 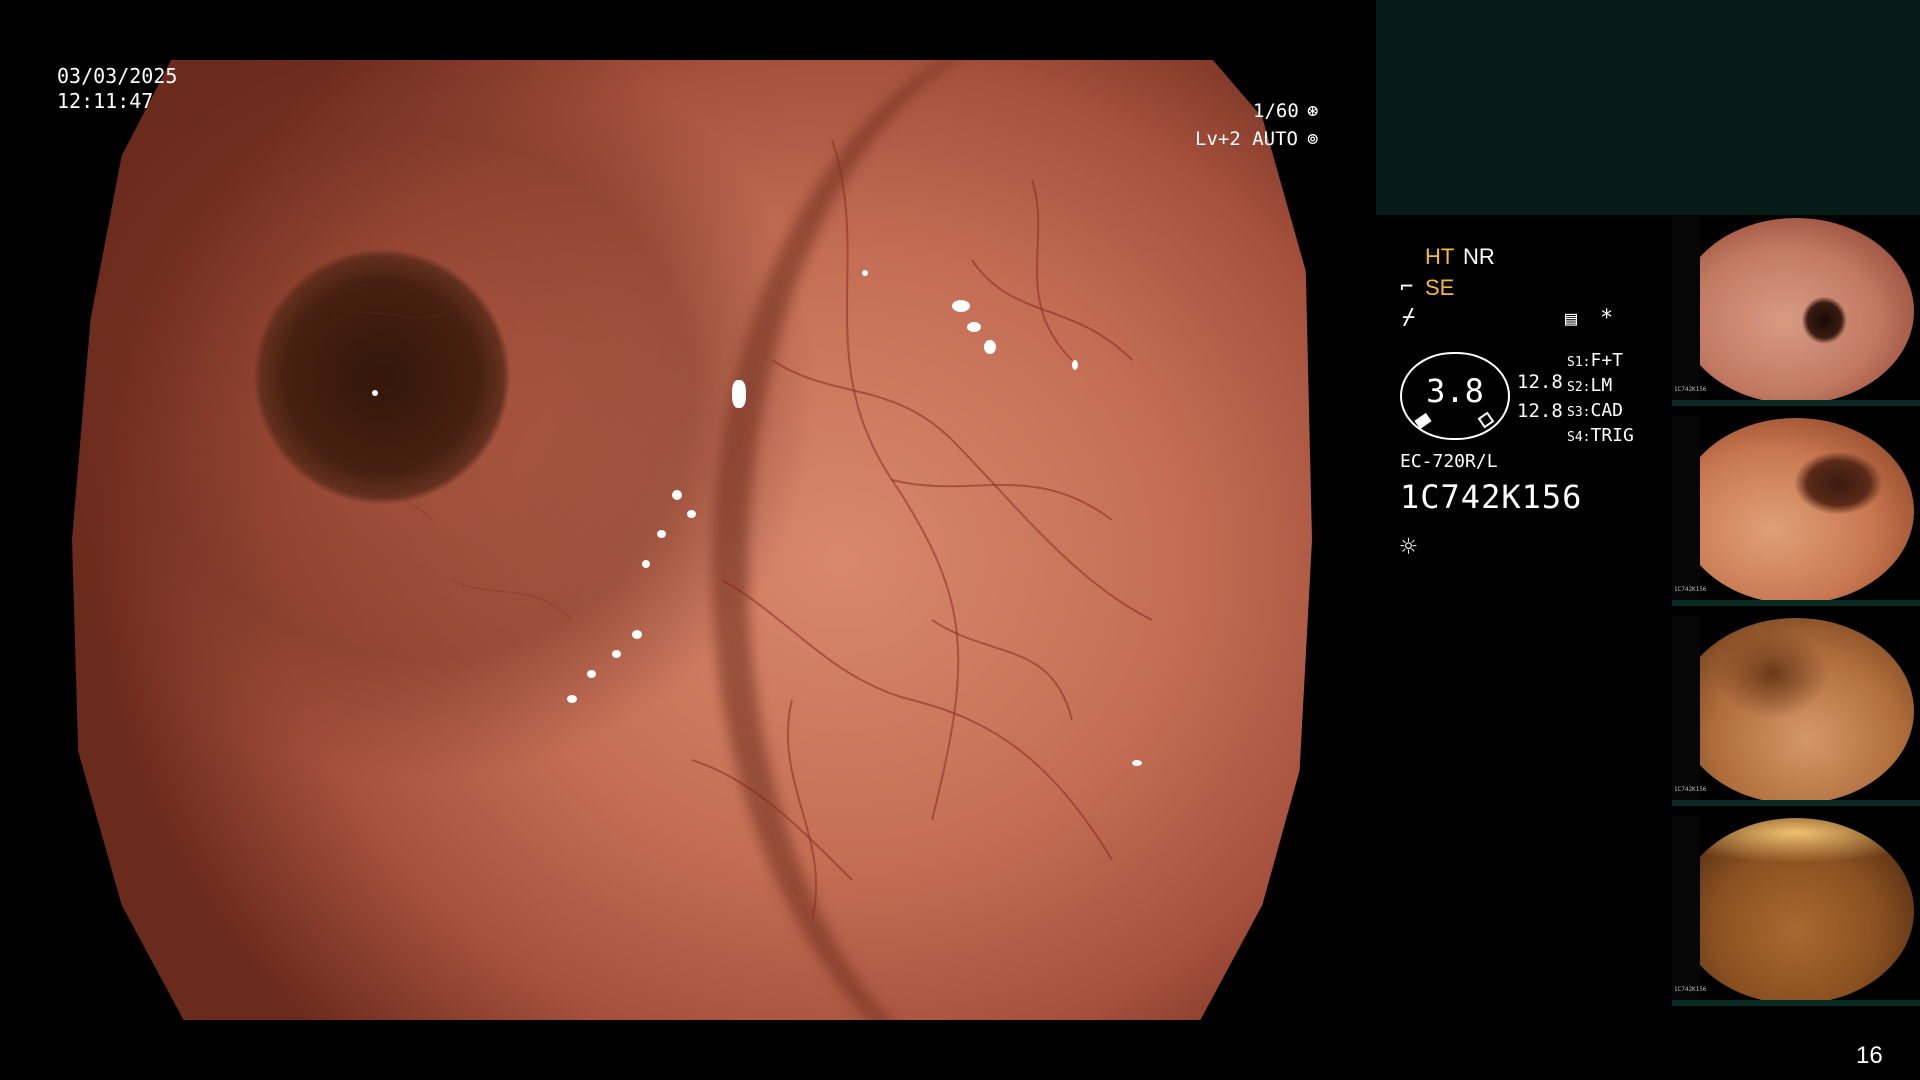 I want to click on thumbnail-3: 1C742K156, so click(x=1796, y=711).